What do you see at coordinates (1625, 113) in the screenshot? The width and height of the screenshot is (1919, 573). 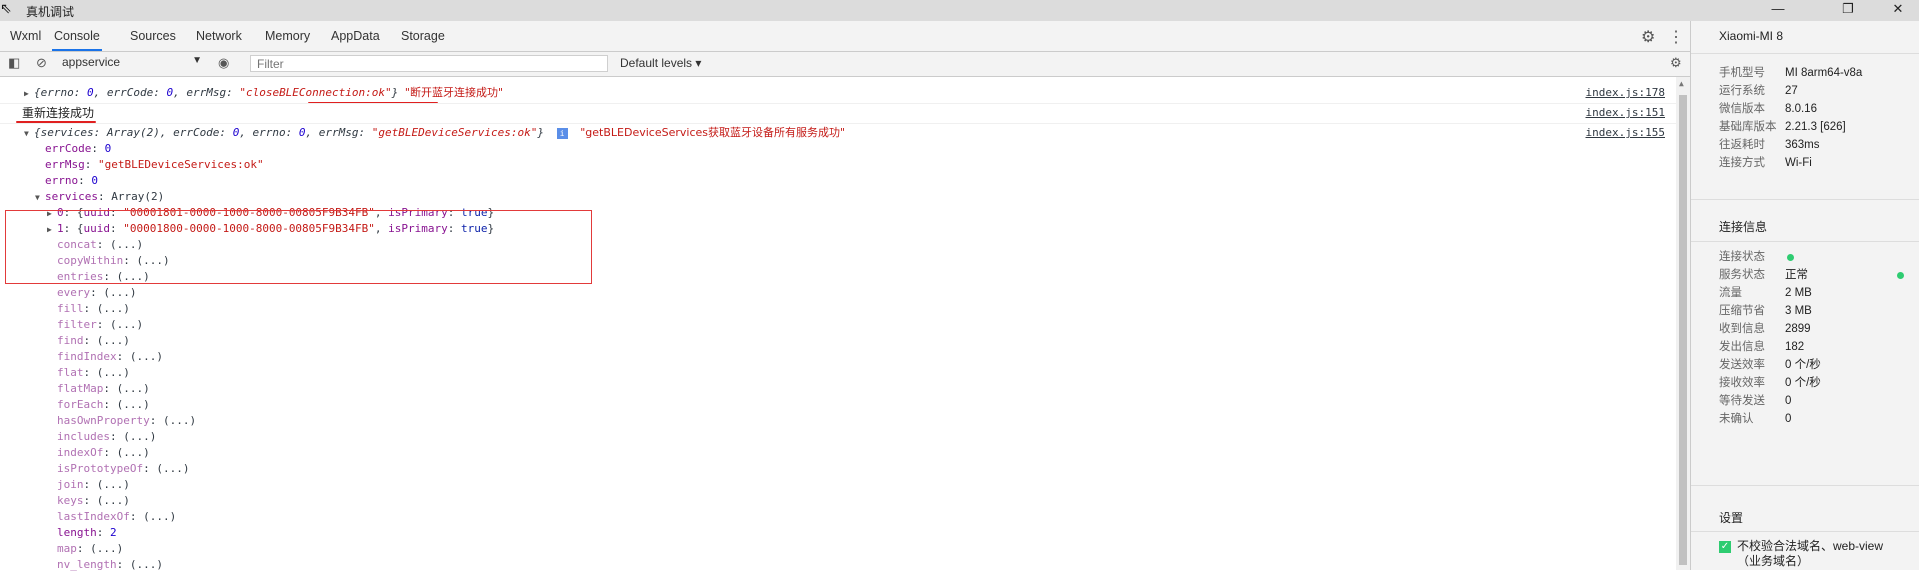 I see `source-link: index.js:151` at bounding box center [1625, 113].